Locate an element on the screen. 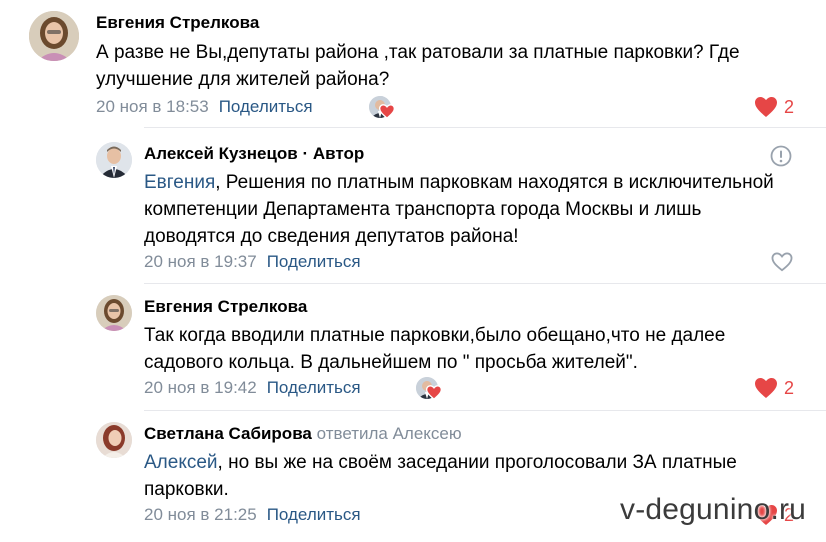 The width and height of the screenshot is (826, 542). mention-link: Алексей is located at coordinates (181, 462).